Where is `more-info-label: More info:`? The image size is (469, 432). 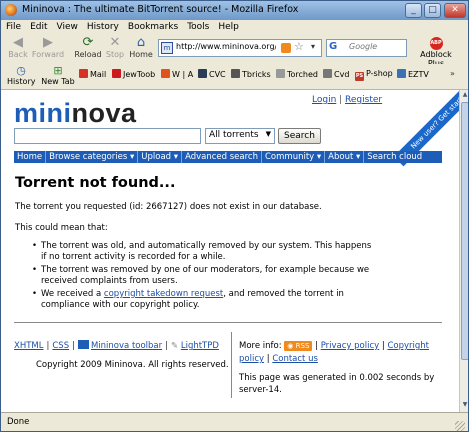
more-info-label: More info: is located at coordinates (260, 346).